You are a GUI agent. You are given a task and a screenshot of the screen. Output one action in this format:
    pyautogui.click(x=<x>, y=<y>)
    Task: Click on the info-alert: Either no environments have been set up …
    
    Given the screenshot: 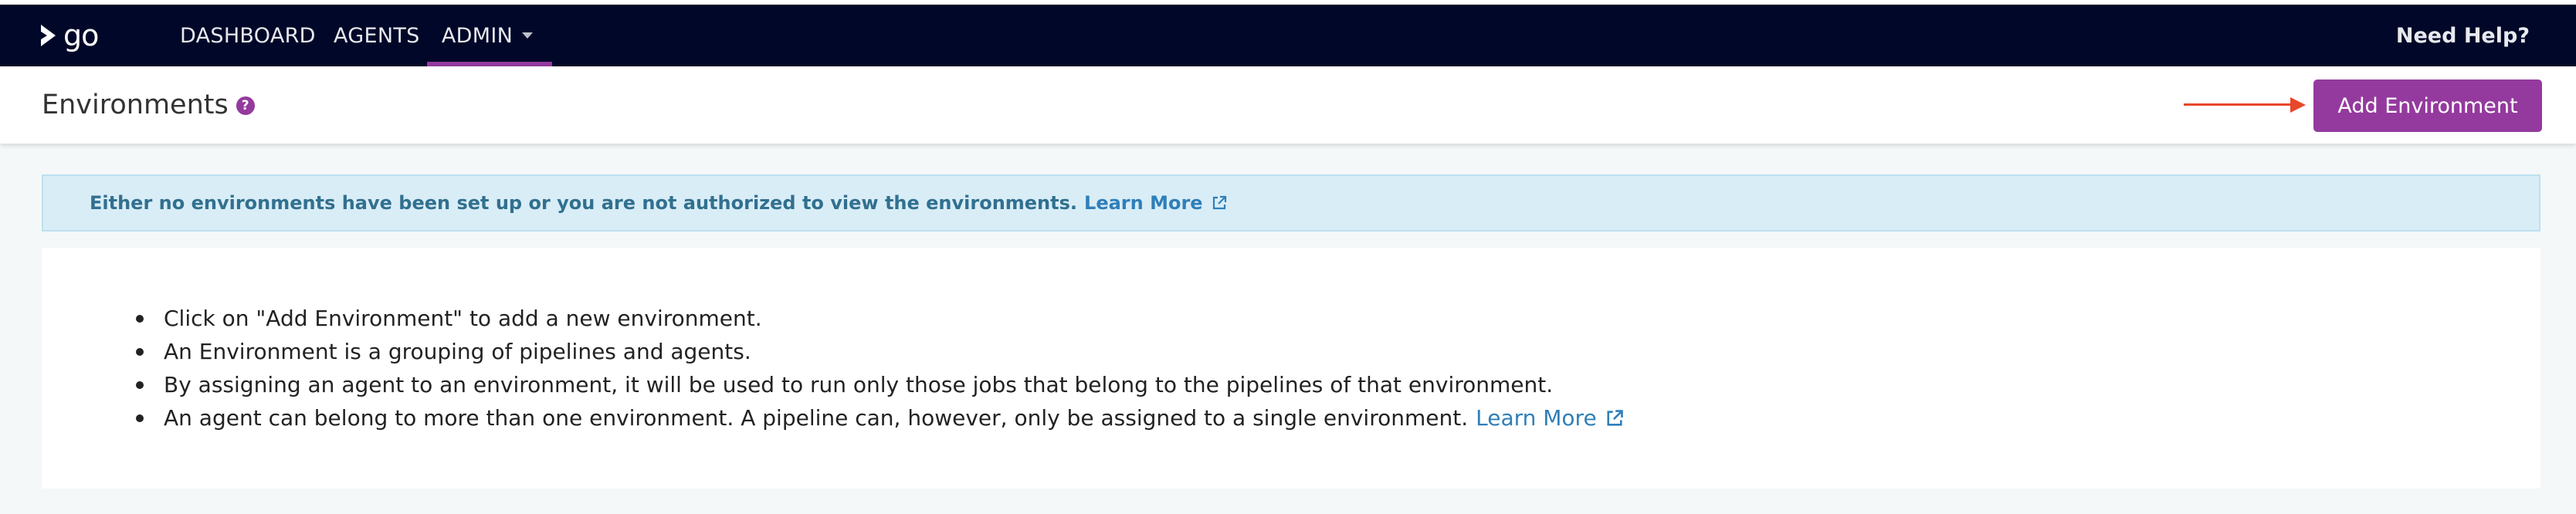 What is the action you would take?
    pyautogui.click(x=1291, y=203)
    